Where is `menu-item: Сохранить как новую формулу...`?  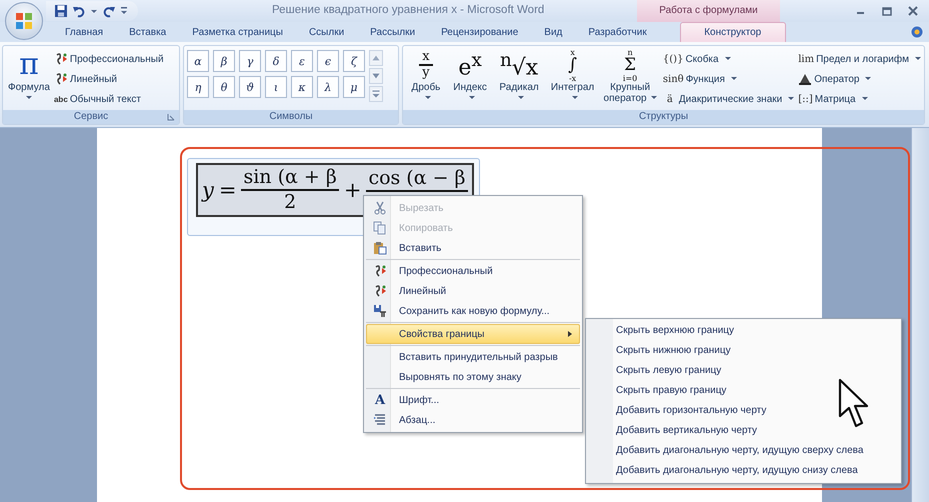 menu-item: Сохранить как новую формулу... is located at coordinates (473, 311).